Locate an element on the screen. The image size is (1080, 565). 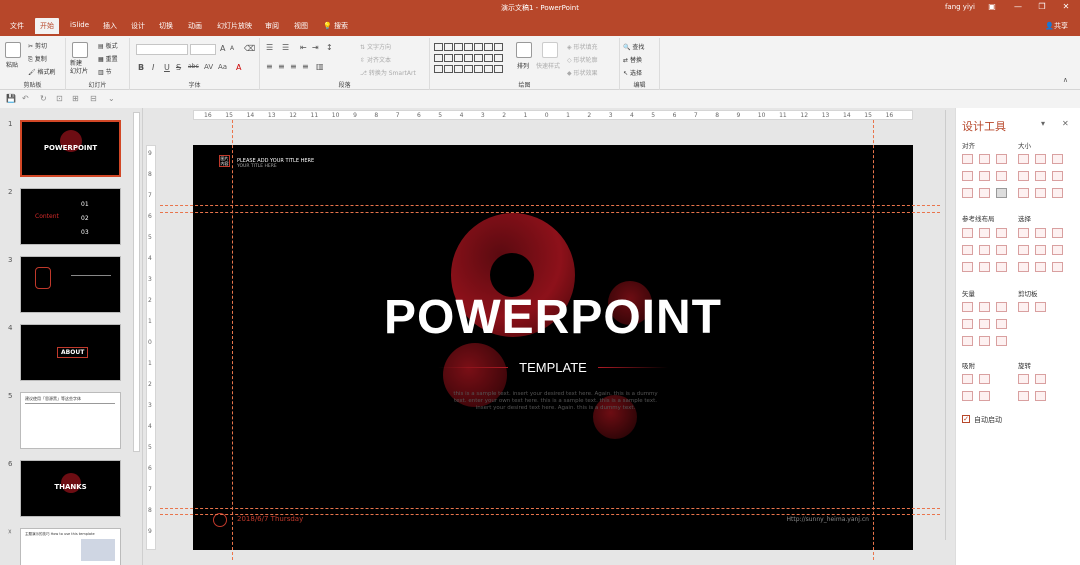
ribbon-display-icon: ▣ is located at coordinates (992, 6).